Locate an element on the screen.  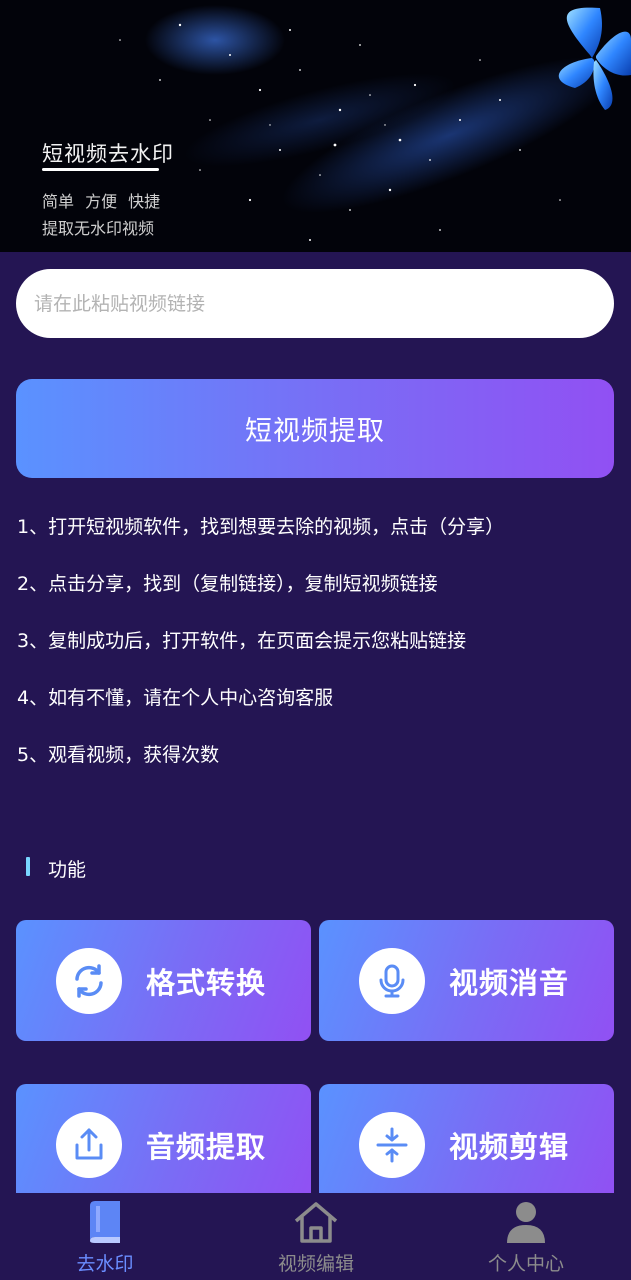
banner-title-underline is located at coordinates (100, 169).